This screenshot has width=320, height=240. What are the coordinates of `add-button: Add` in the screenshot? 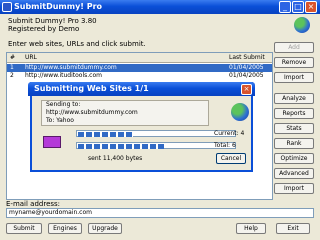 It's located at (294, 47).